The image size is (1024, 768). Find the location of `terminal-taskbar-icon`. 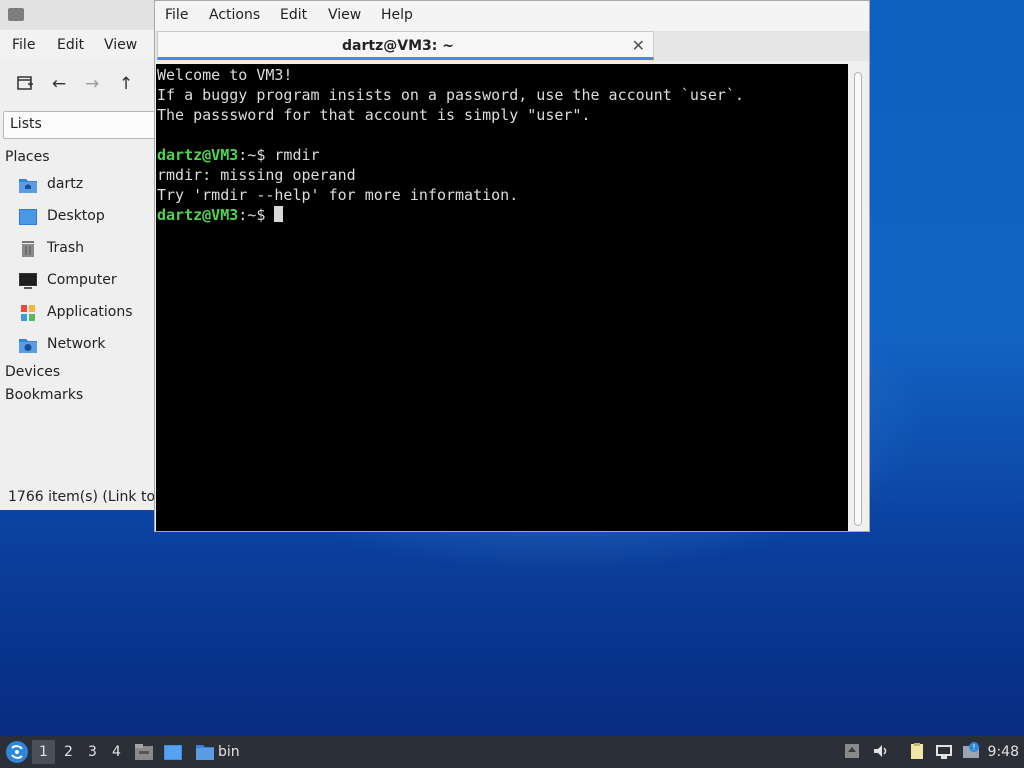

terminal-taskbar-icon is located at coordinates (173, 752).